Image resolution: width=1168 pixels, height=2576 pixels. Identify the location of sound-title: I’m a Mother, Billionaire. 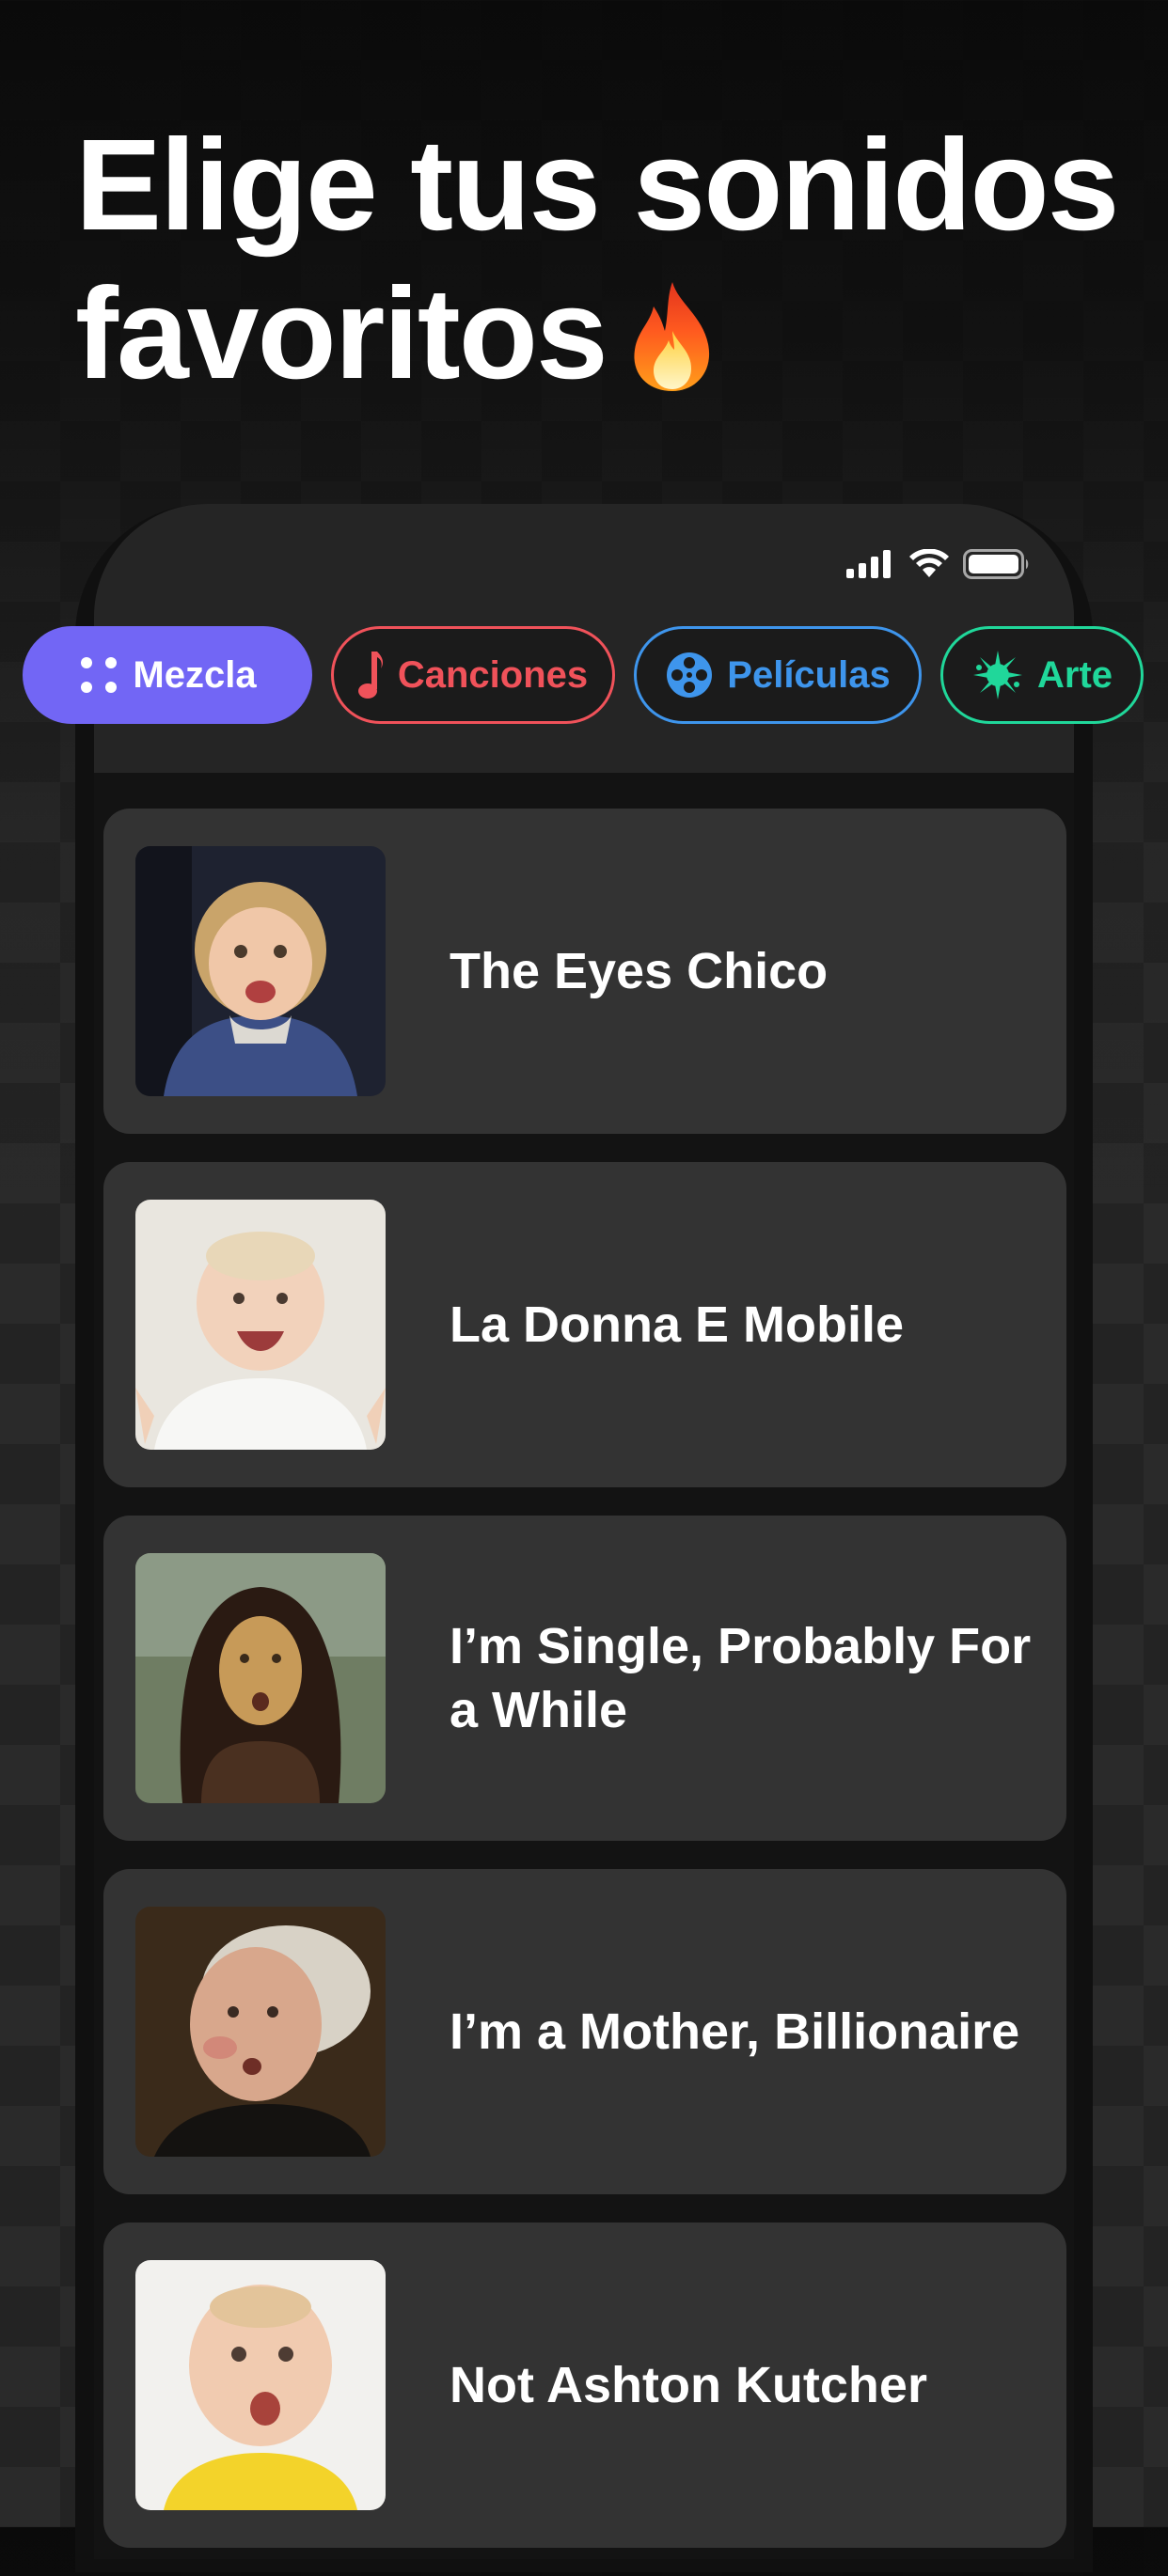
(735, 2032).